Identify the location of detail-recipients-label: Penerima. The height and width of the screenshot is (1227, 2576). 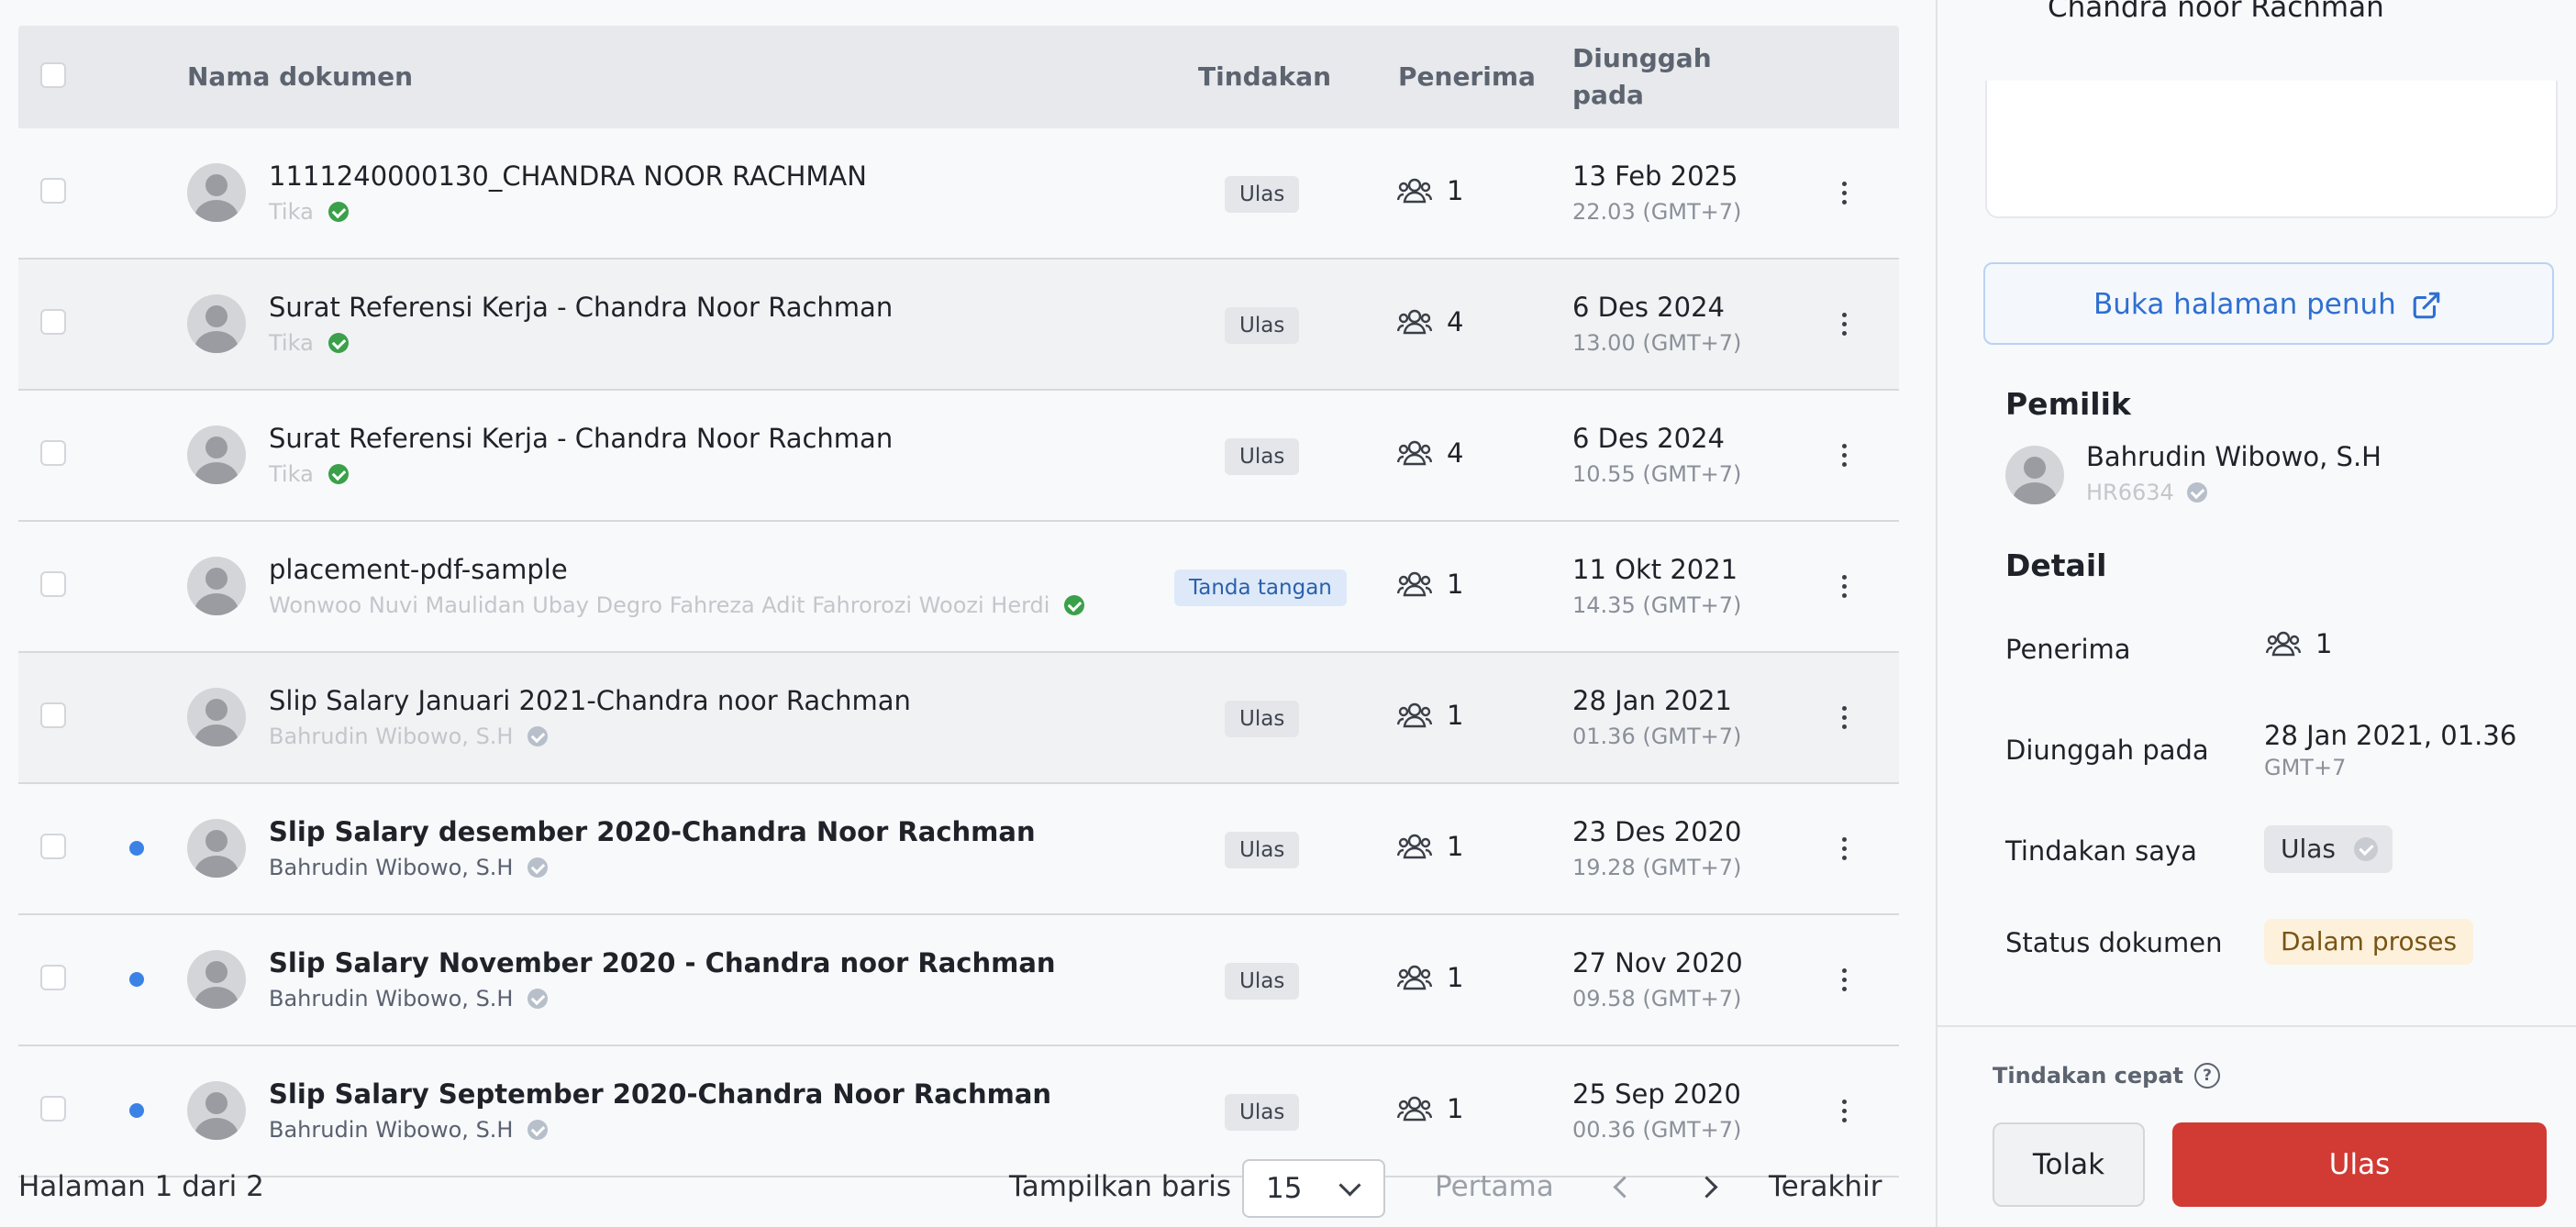
(2068, 649).